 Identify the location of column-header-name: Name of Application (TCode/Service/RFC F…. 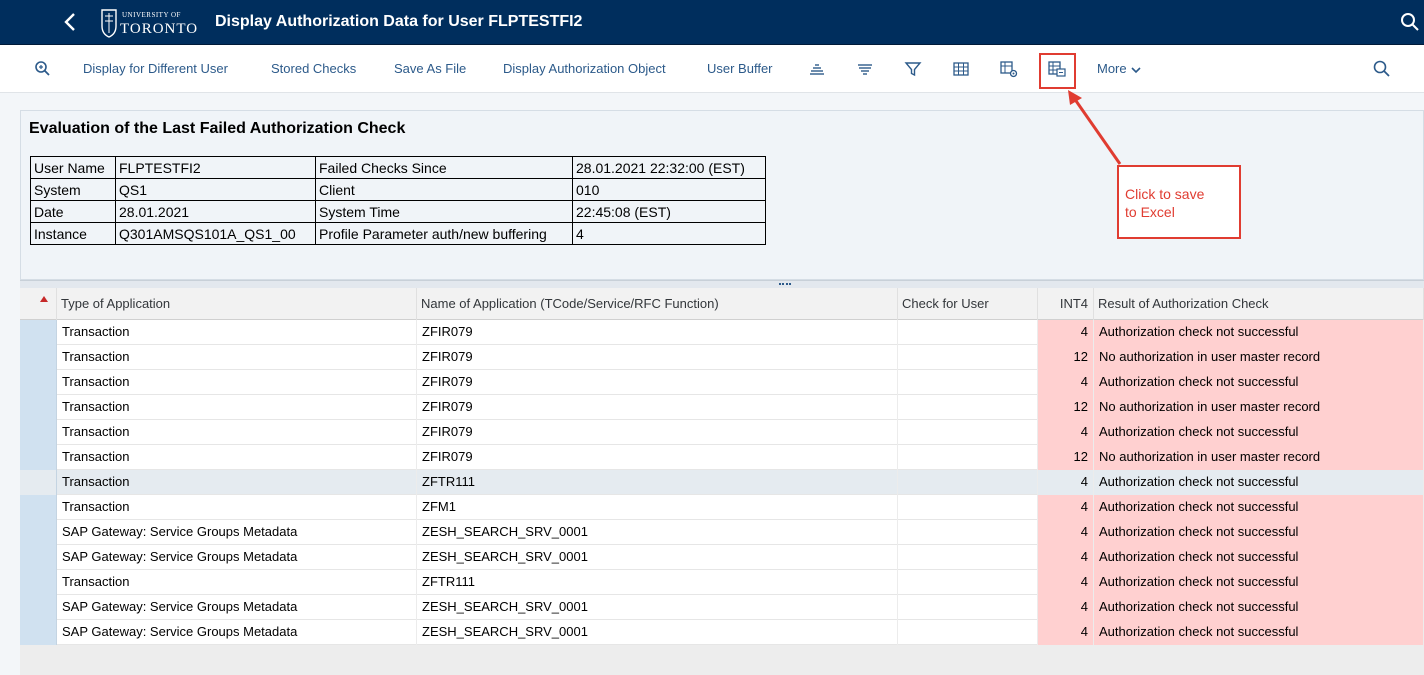
(657, 304).